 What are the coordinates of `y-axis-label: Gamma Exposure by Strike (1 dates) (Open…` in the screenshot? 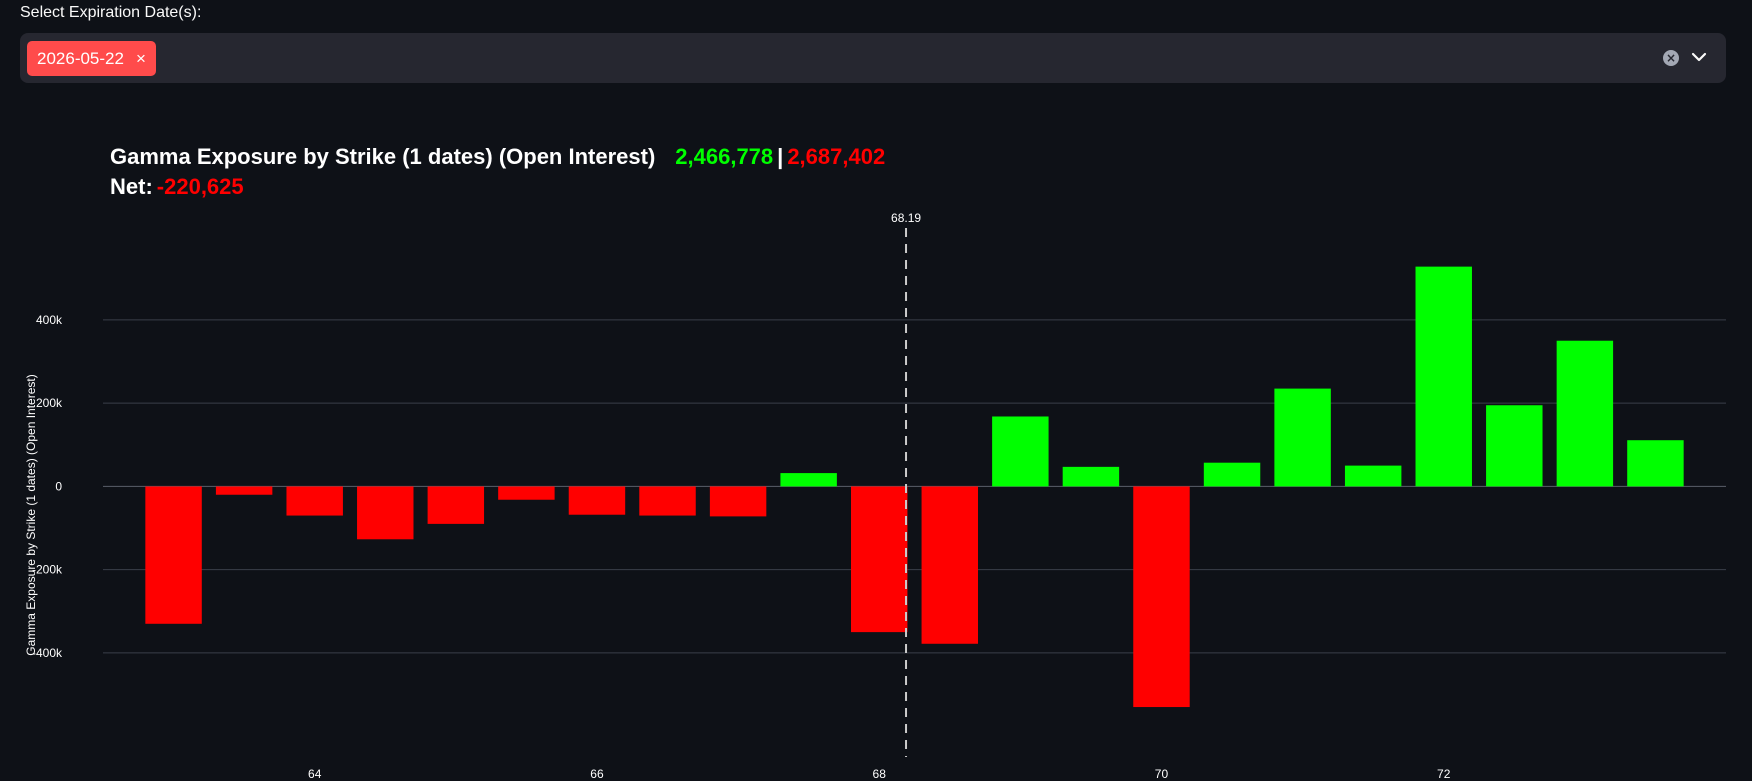 It's located at (31, 514).